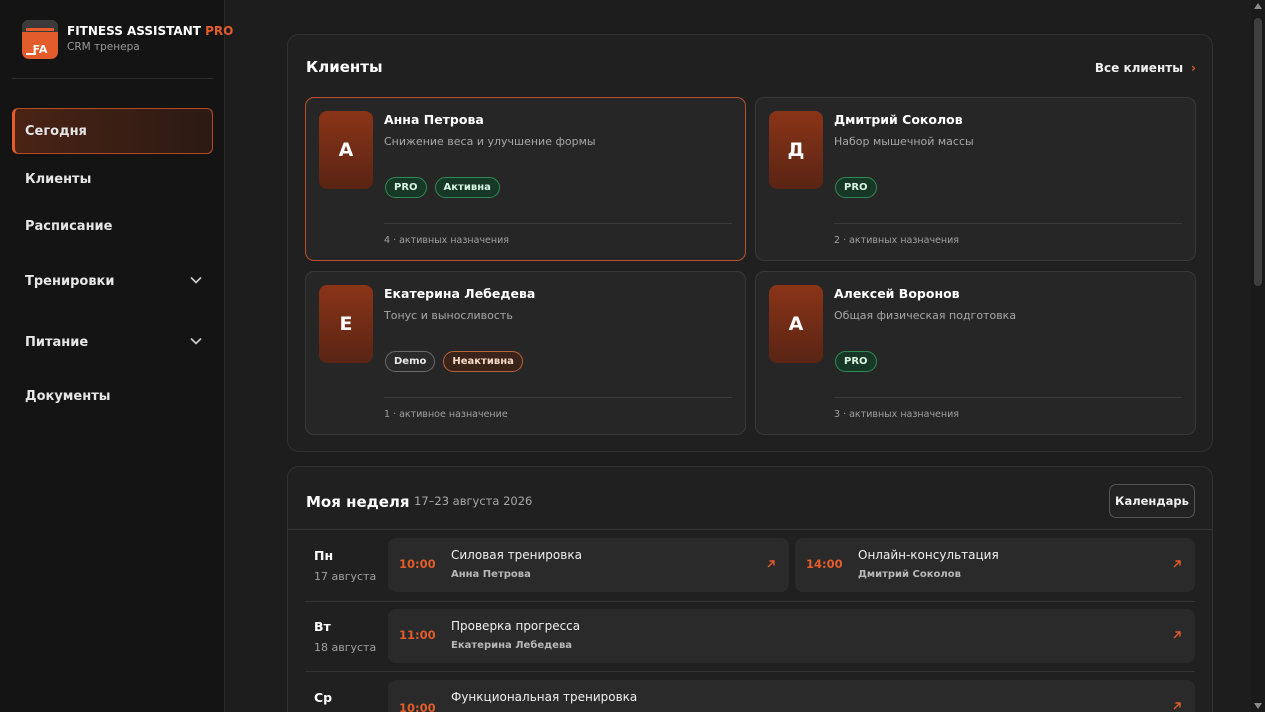  Describe the element at coordinates (791, 696) in the screenshot. I see `event-card: 10:00 Функциональная тренировка` at that location.